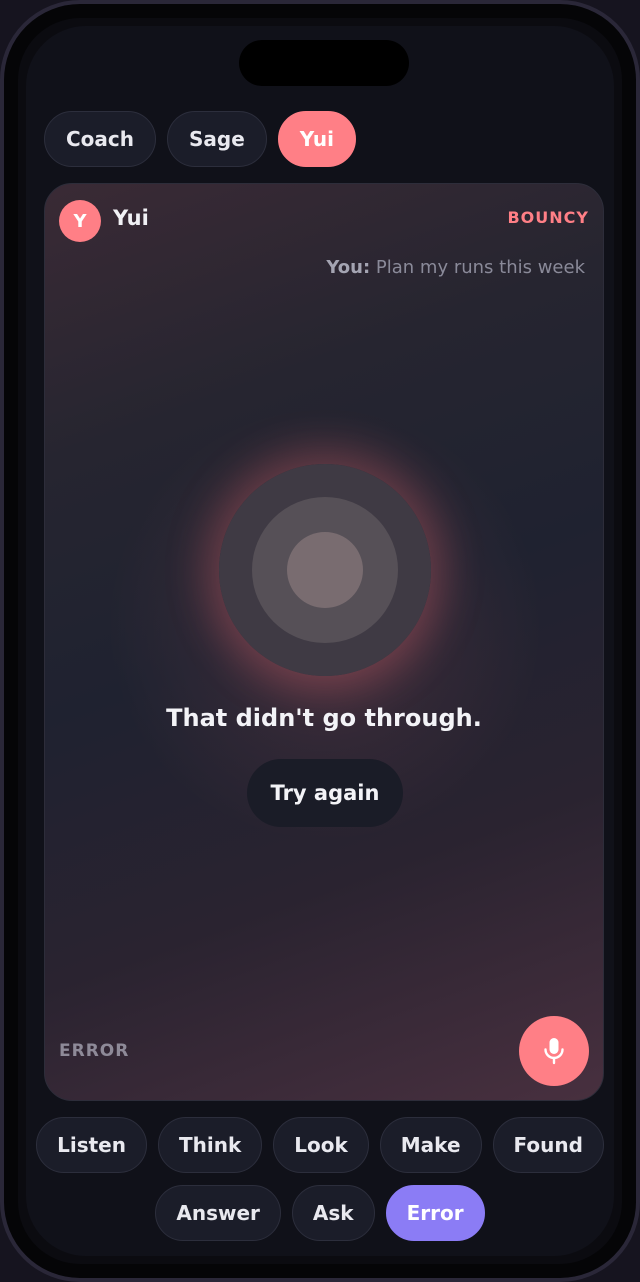 Image resolution: width=640 pixels, height=1282 pixels. Describe the element at coordinates (325, 570) in the screenshot. I see `voice-orb-core` at that location.